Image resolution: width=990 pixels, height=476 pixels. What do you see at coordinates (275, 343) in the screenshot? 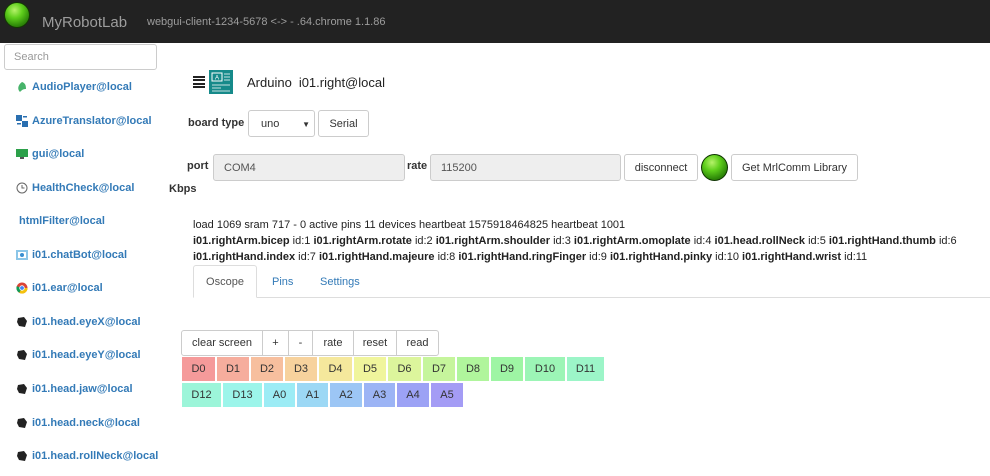
I see `zoom-in-button: +` at bounding box center [275, 343].